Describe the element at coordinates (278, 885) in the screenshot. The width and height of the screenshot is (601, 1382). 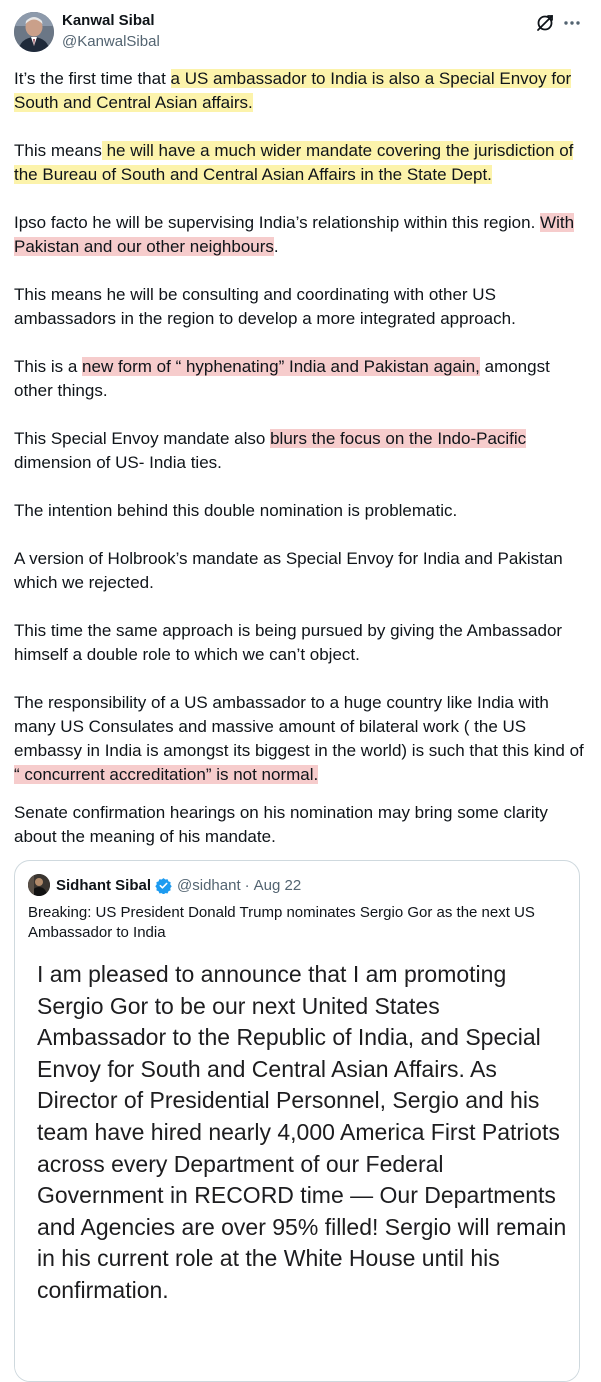
I see `quoted-date: Aug 22` at that location.